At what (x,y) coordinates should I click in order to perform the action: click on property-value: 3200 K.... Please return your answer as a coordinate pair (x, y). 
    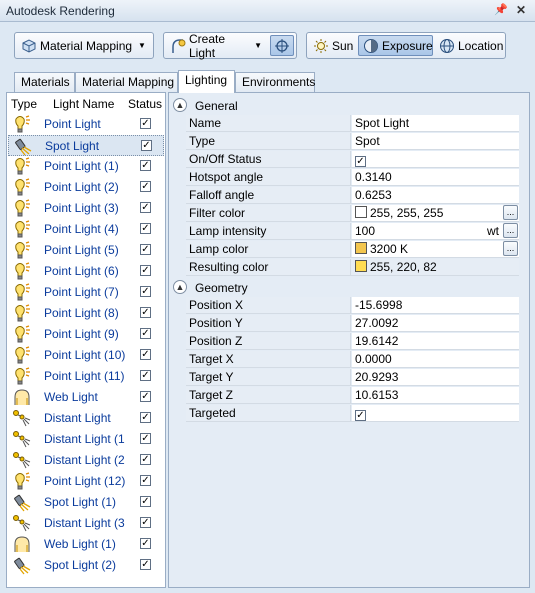
    Looking at the image, I should click on (435, 249).